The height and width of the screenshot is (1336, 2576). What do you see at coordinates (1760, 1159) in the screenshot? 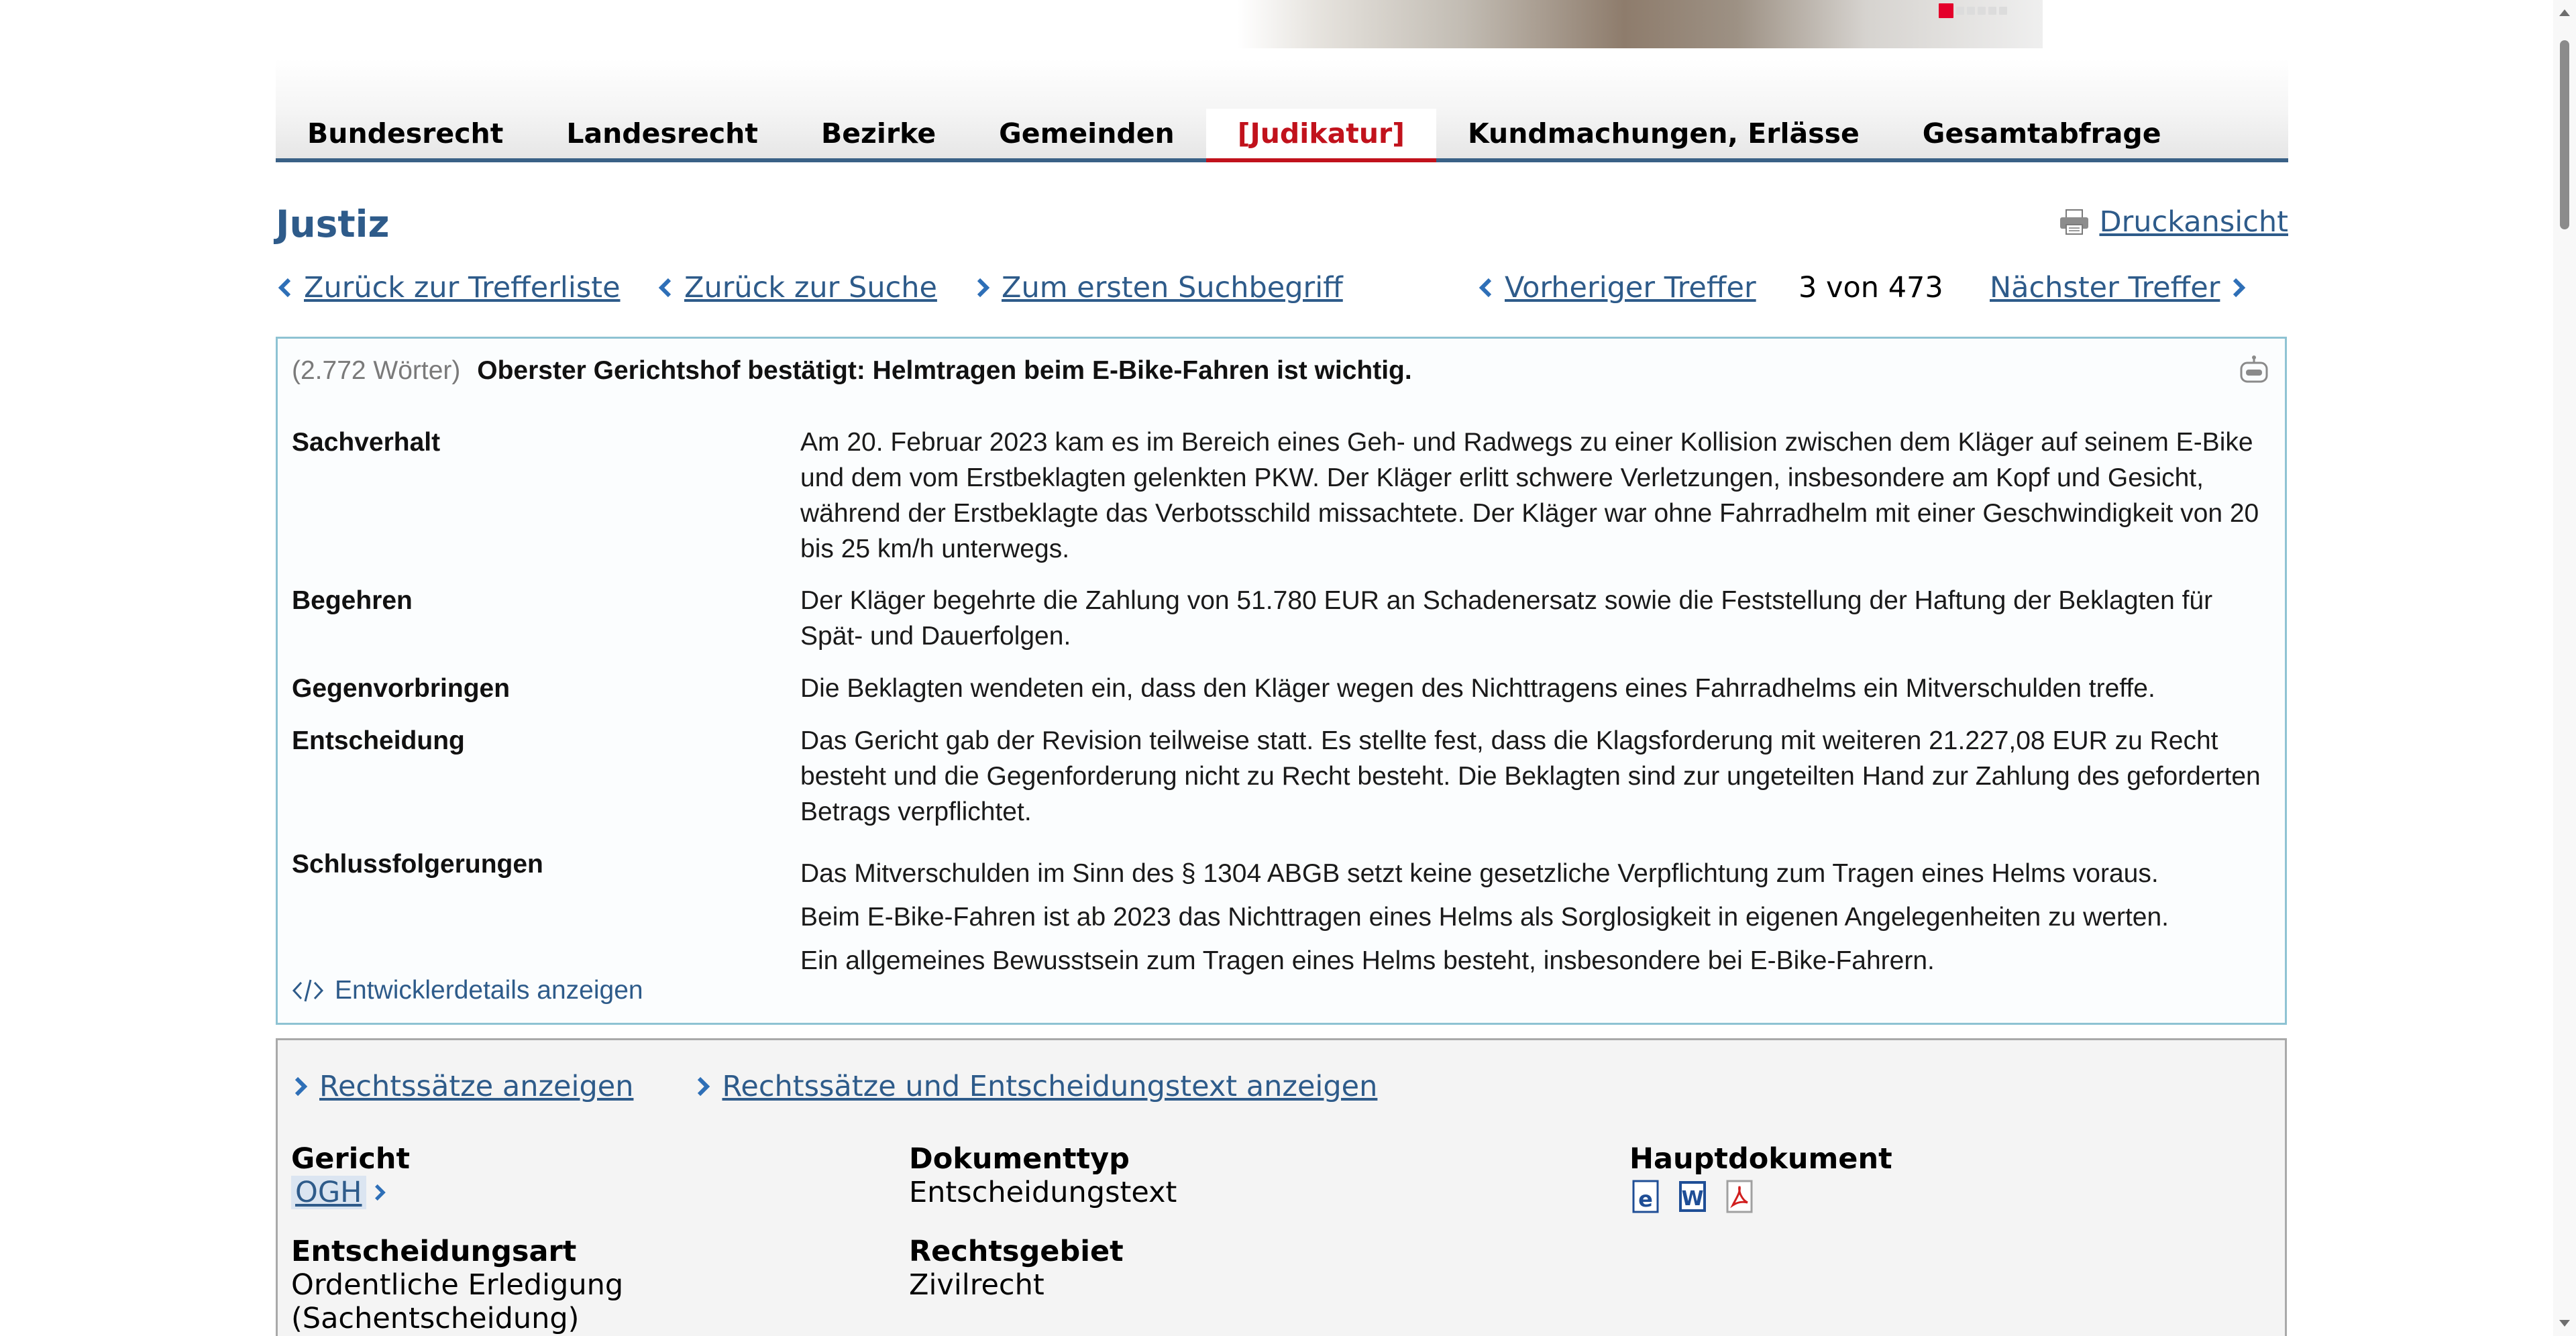
I see `field-label: Hauptdokument` at bounding box center [1760, 1159].